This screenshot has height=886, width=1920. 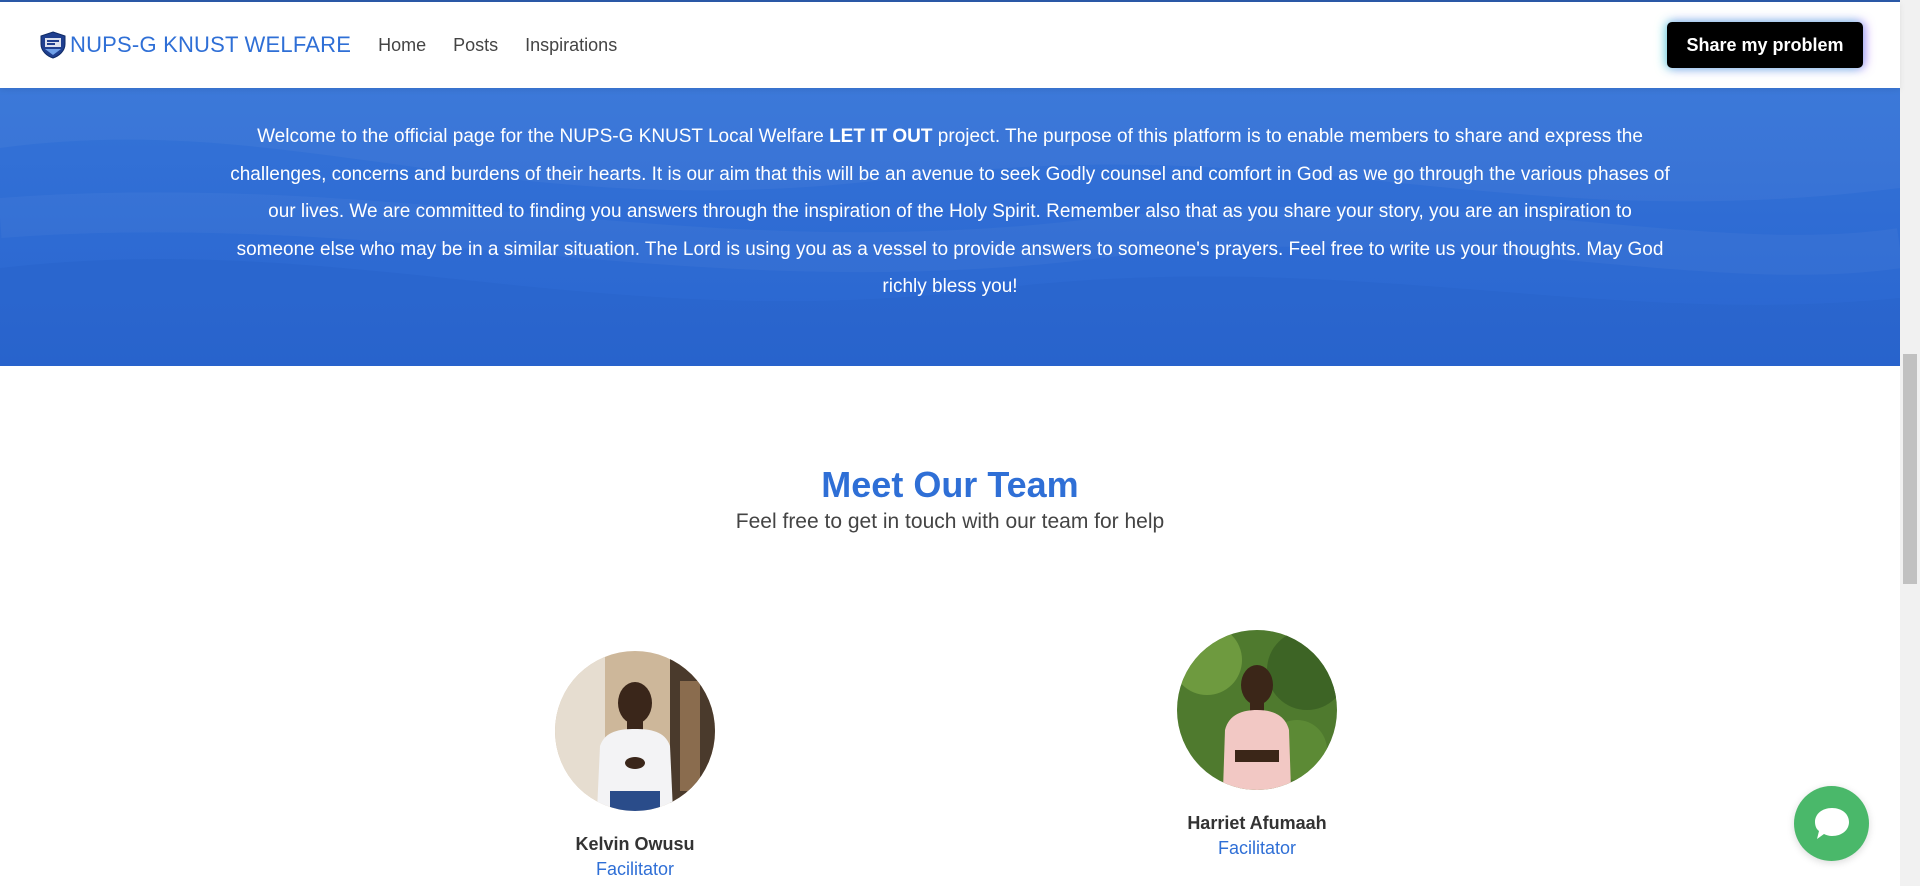 I want to click on team-member-card: Kelvin Owusu Facilitator, so click(x=635, y=765).